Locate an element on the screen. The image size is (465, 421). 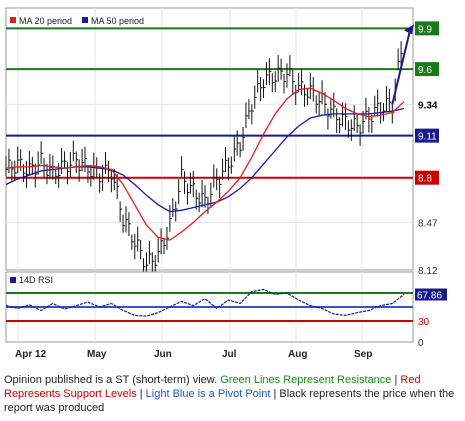
rsi-level-label: 30 is located at coordinates (424, 322).